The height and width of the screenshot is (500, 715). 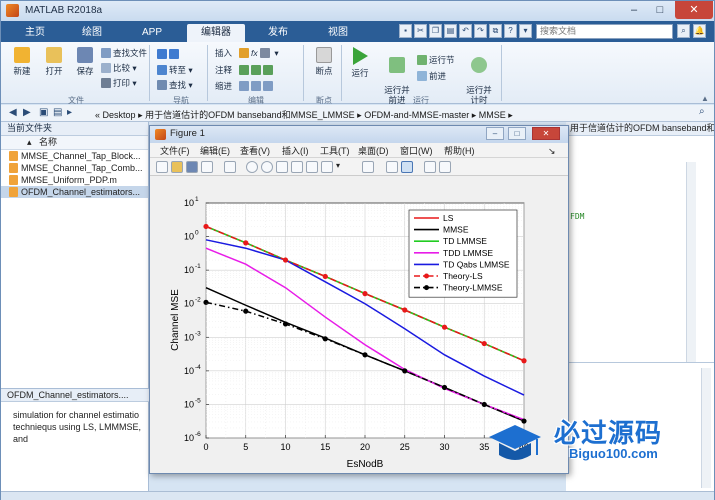 What do you see at coordinates (445, 167) in the screenshot?
I see `show-plot-tools-icon` at bounding box center [445, 167].